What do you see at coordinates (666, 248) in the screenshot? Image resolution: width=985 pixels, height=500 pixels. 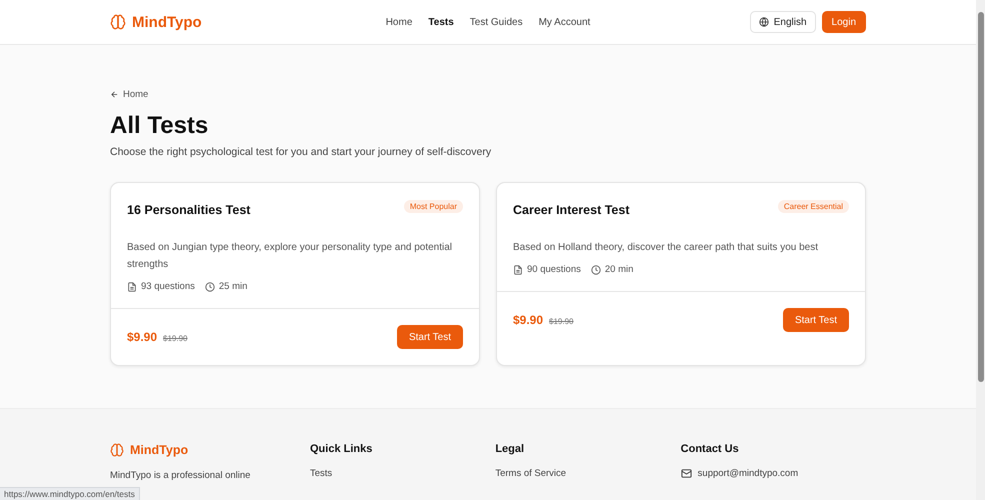 I see `test-description: Based on Holland theory, discover the career path that suits you best` at bounding box center [666, 248].